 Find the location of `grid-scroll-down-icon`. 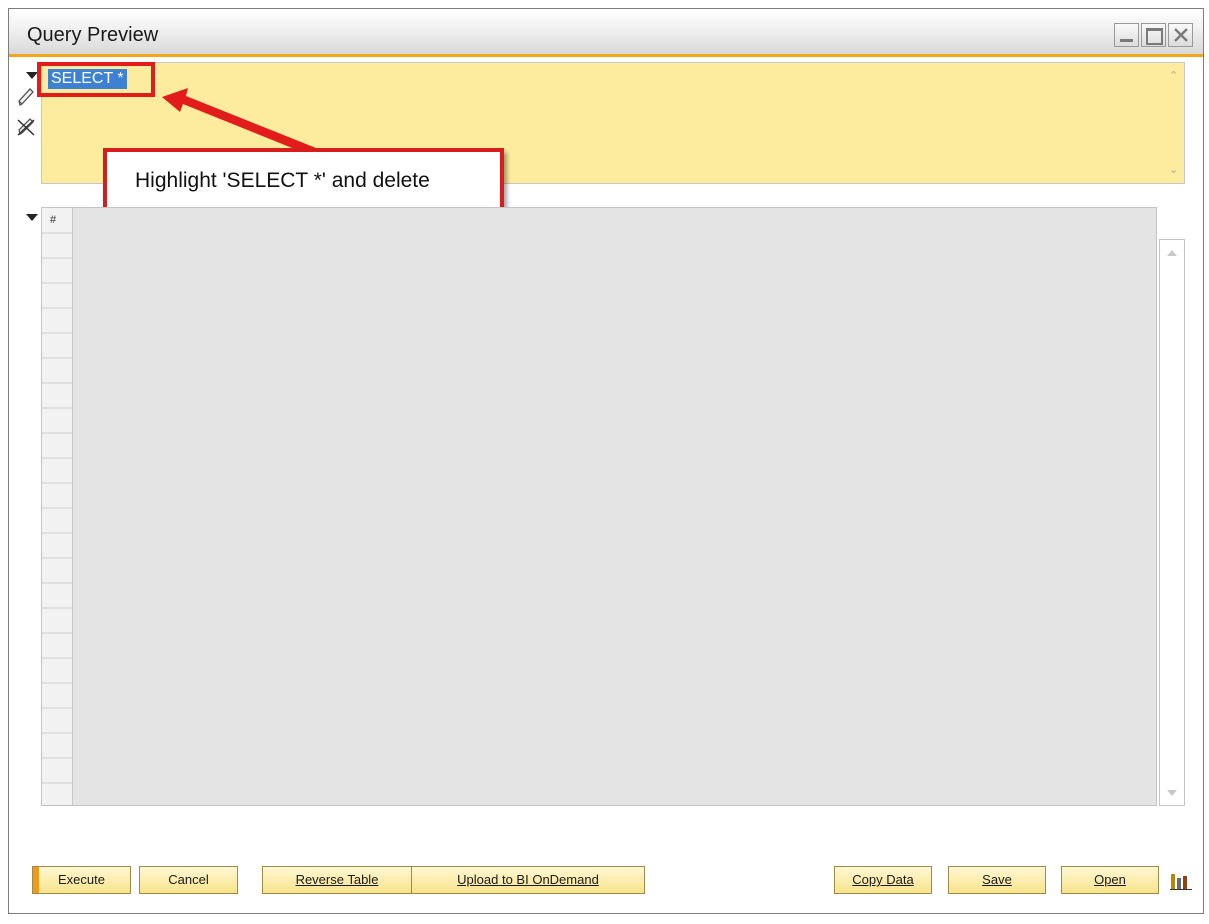

grid-scroll-down-icon is located at coordinates (1172, 793).